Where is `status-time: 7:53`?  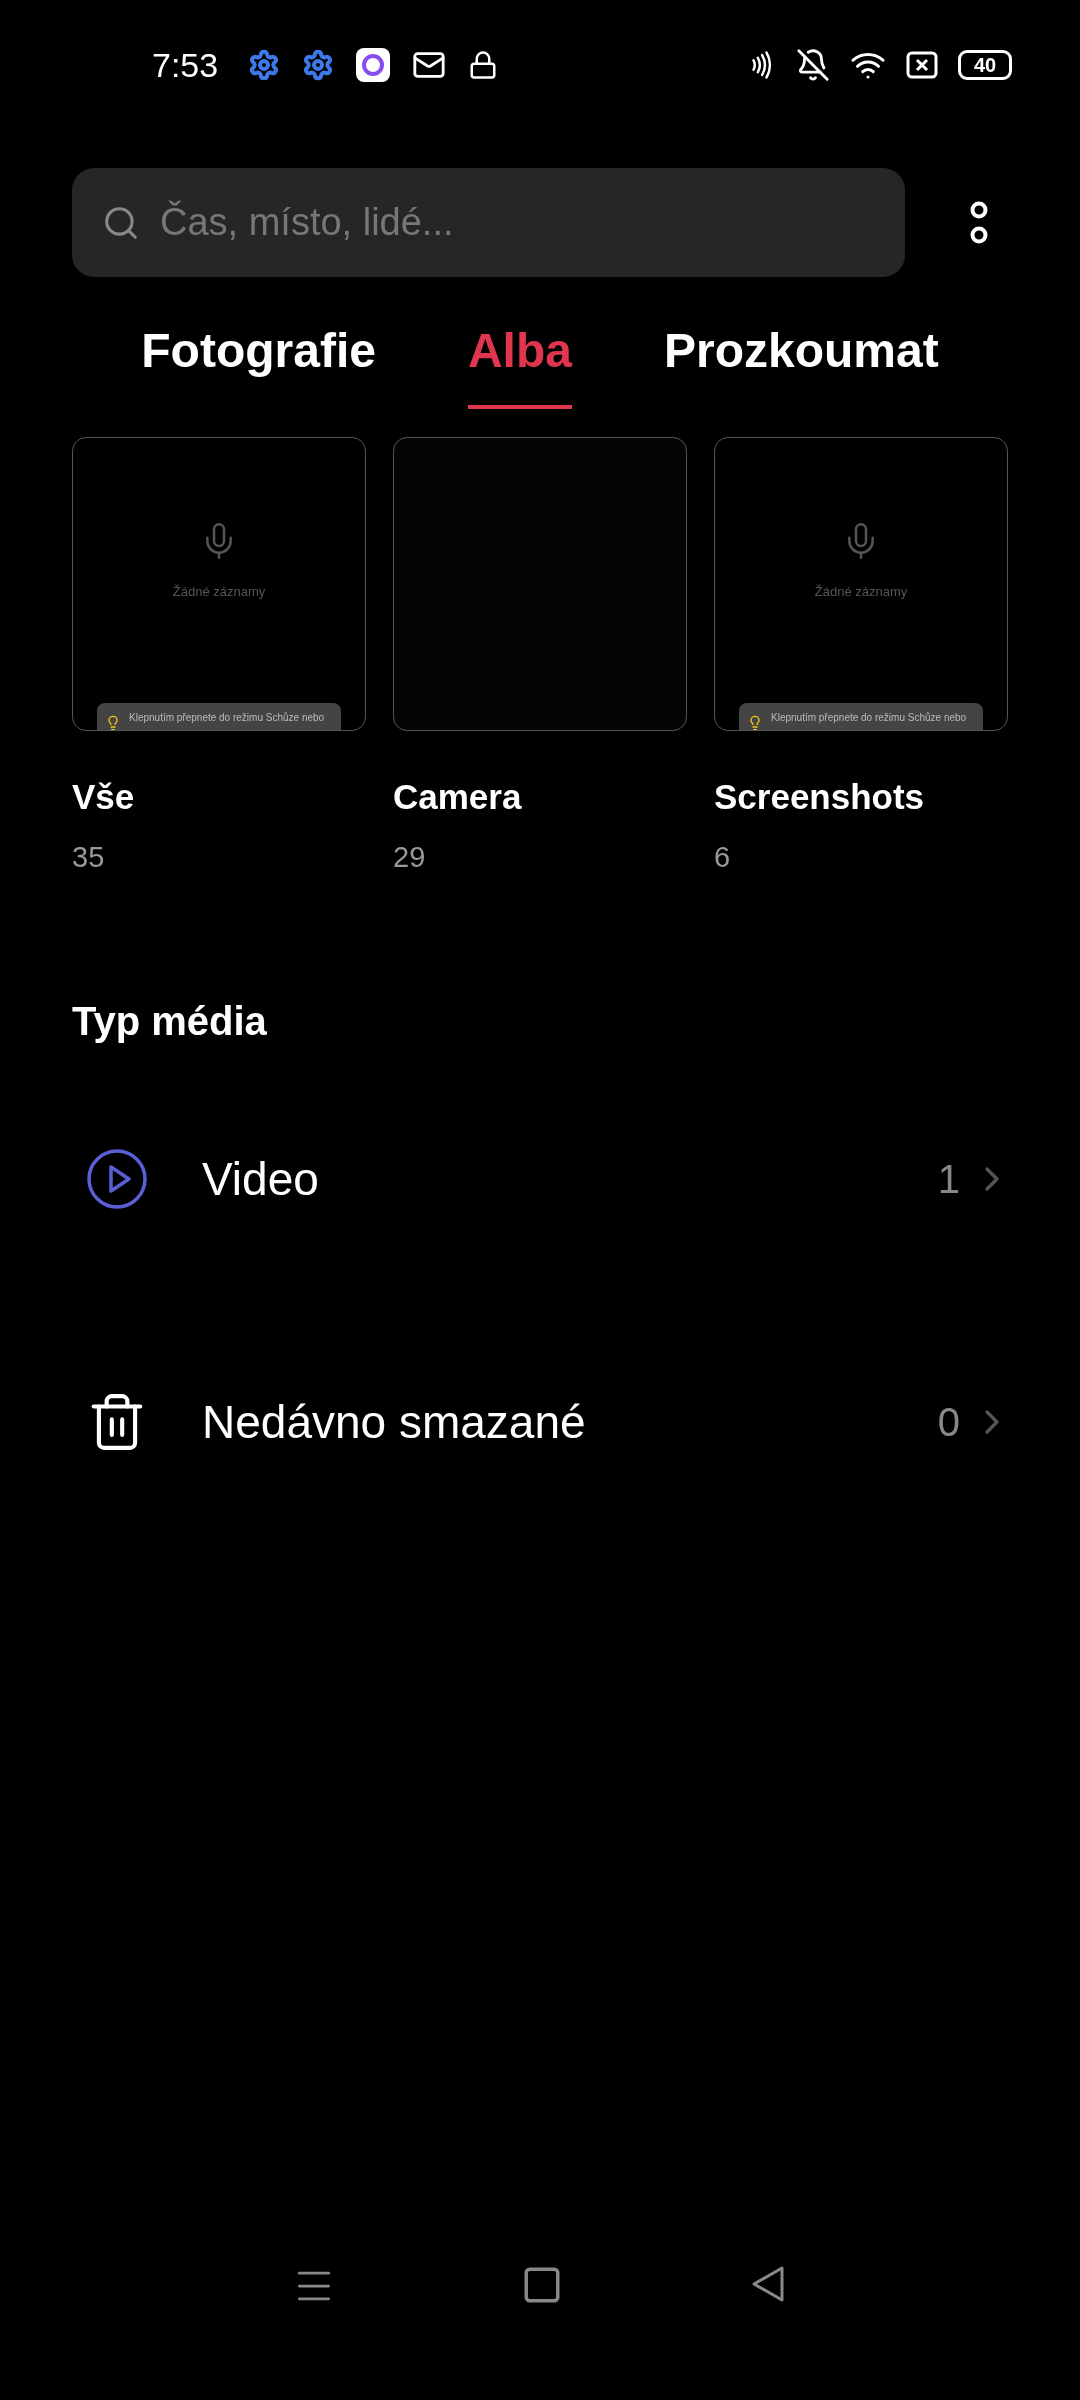
status-time: 7:53 is located at coordinates (185, 65).